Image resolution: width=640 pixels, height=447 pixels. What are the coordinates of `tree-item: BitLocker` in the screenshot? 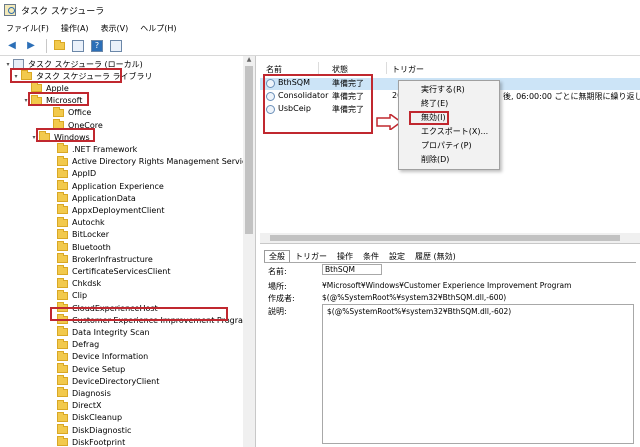 It's located at (78, 234).